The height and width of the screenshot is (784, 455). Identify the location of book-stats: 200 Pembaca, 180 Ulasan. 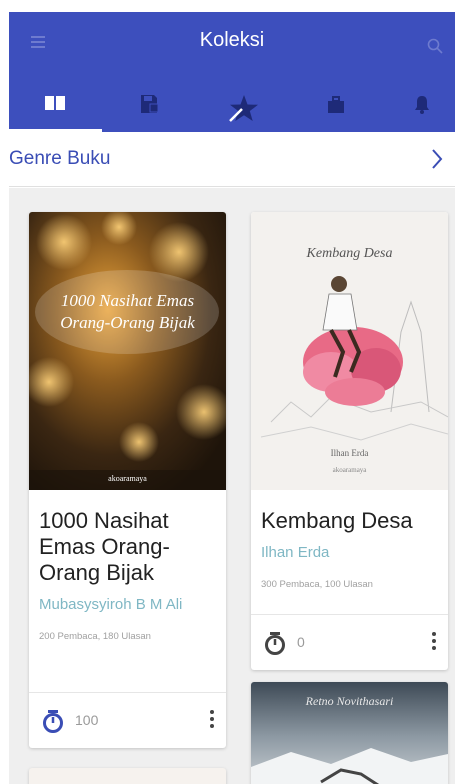
(95, 636).